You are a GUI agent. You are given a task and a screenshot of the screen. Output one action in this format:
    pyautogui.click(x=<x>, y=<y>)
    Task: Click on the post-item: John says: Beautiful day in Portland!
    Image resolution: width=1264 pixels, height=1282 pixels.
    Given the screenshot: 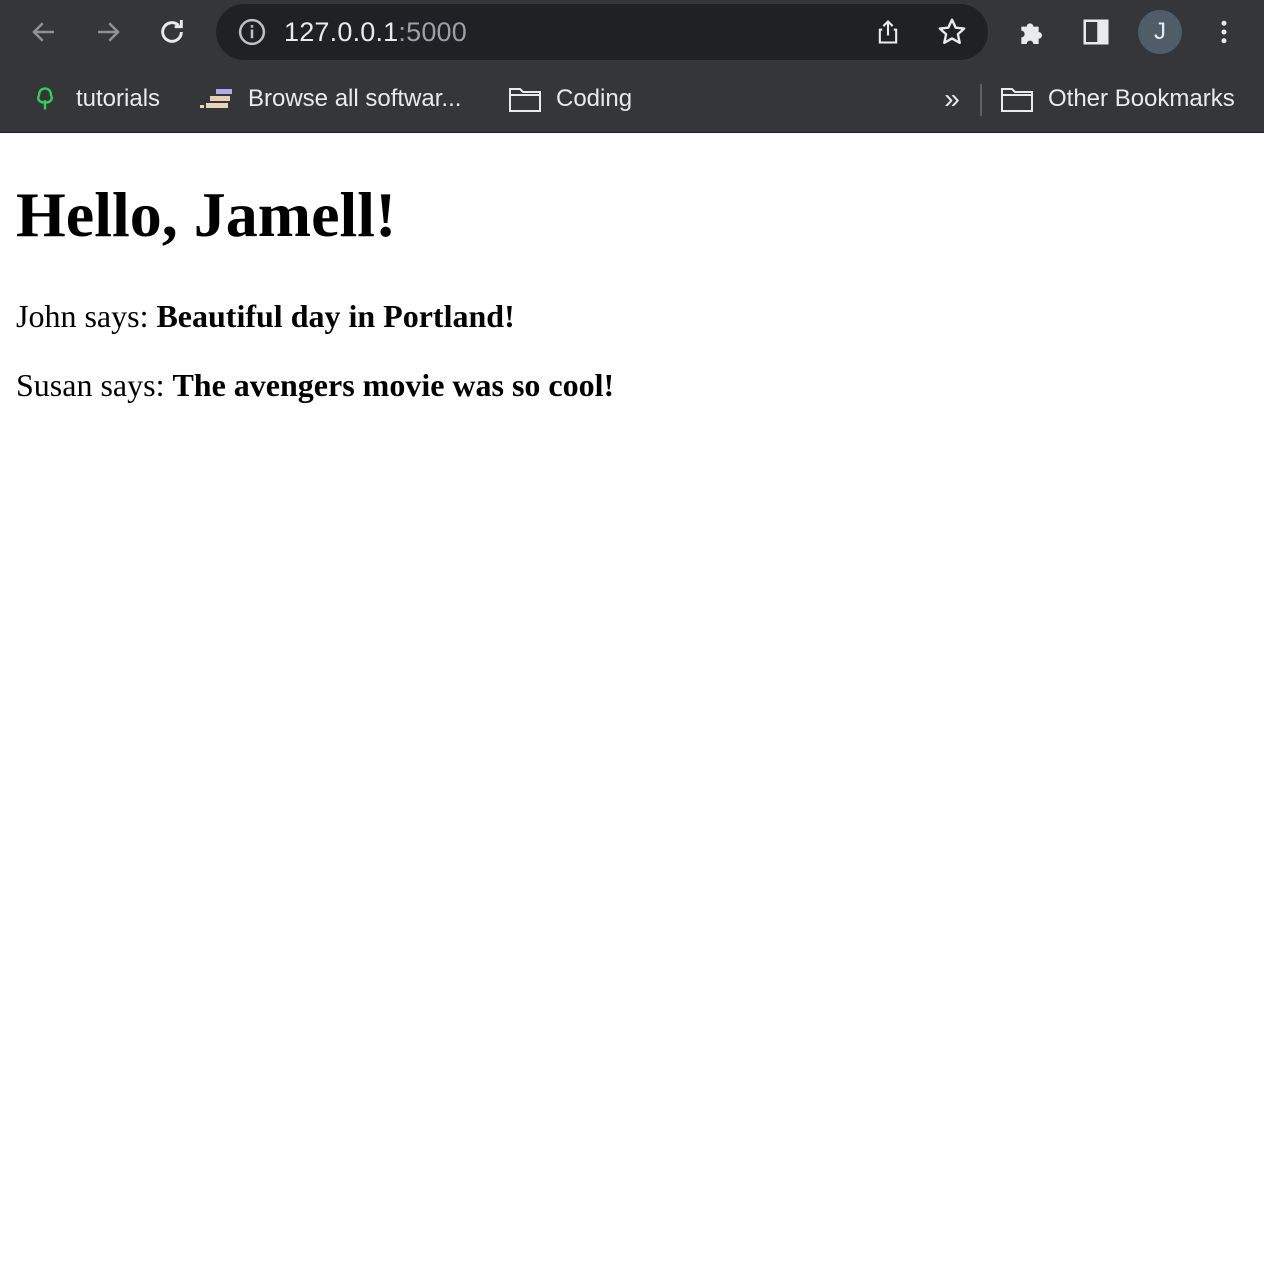 What is the action you would take?
    pyautogui.click(x=632, y=316)
    